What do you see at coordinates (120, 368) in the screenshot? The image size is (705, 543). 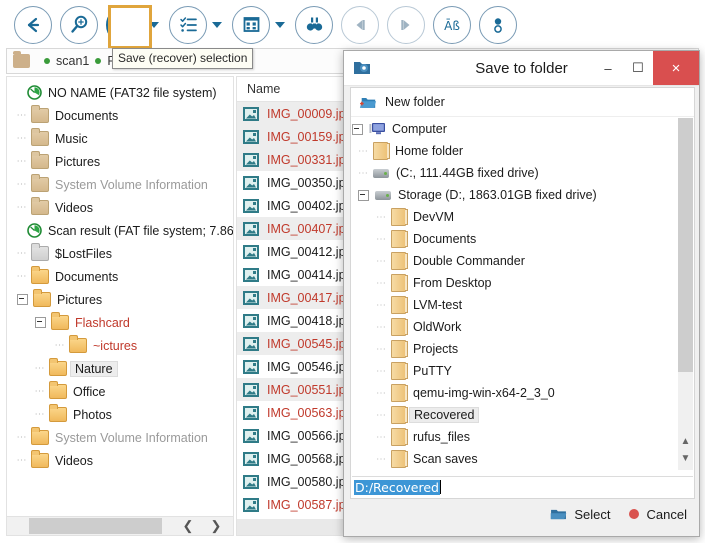 I see `tree-item-nature: ⋯ Nature` at bounding box center [120, 368].